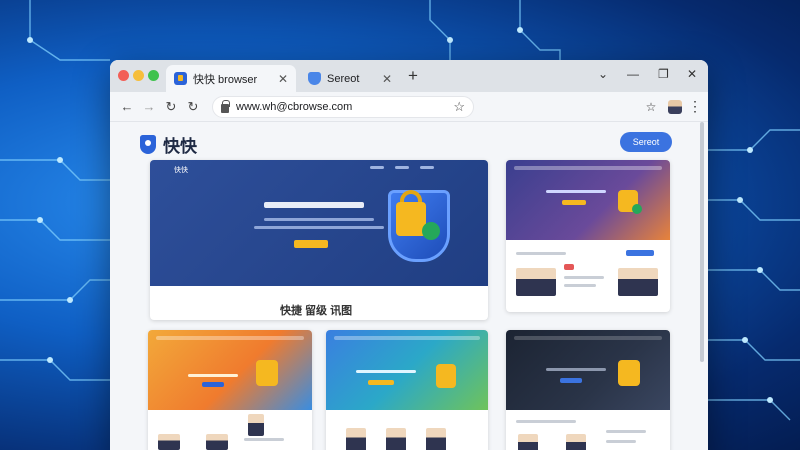 The image size is (800, 450). What do you see at coordinates (459, 107) in the screenshot?
I see `bookmark-star-icon: ☆` at bounding box center [459, 107].